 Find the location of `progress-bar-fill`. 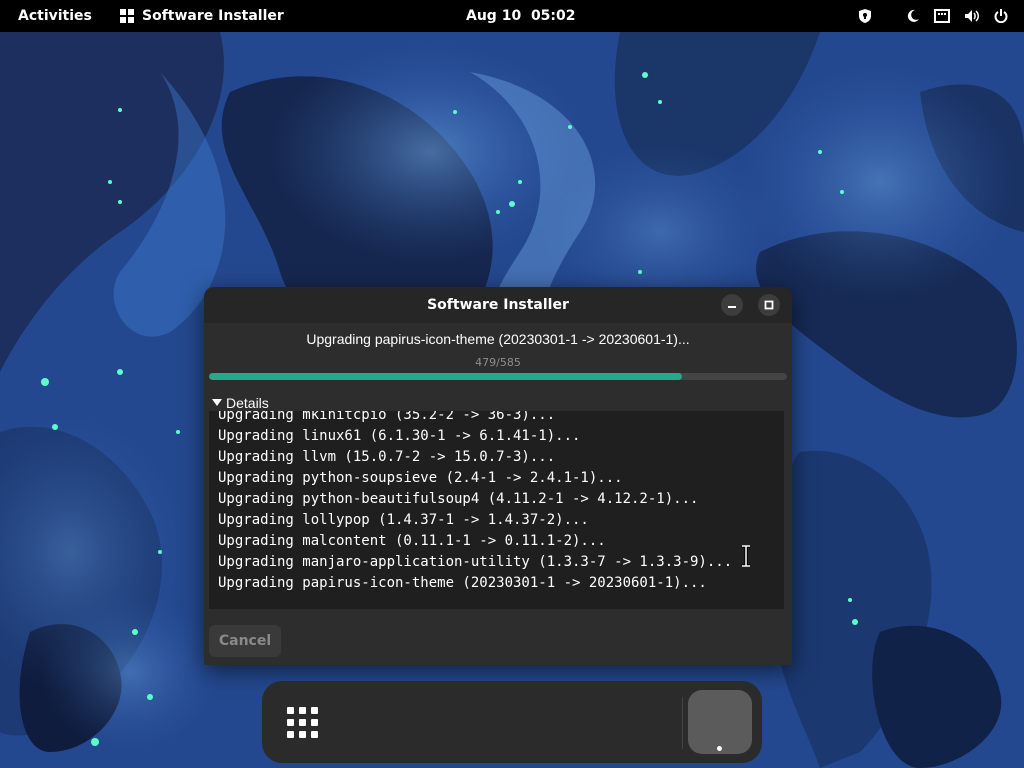

progress-bar-fill is located at coordinates (446, 376).